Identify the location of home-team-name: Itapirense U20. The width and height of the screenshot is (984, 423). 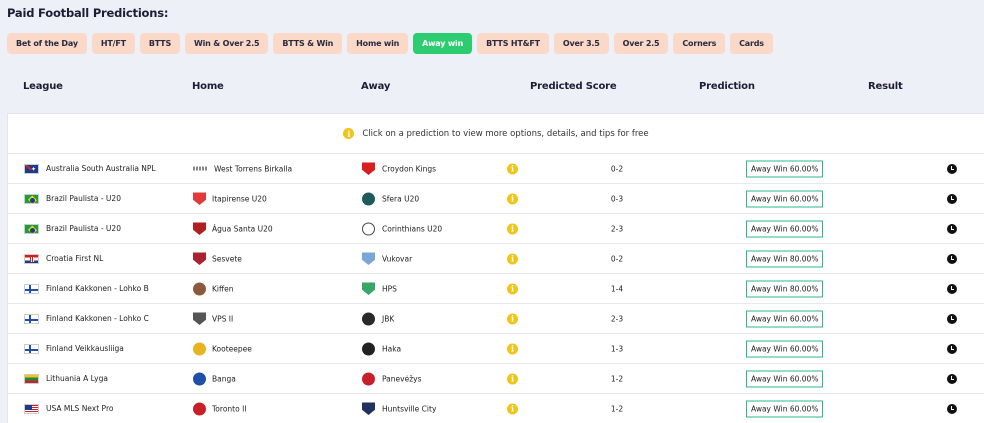
(239, 198).